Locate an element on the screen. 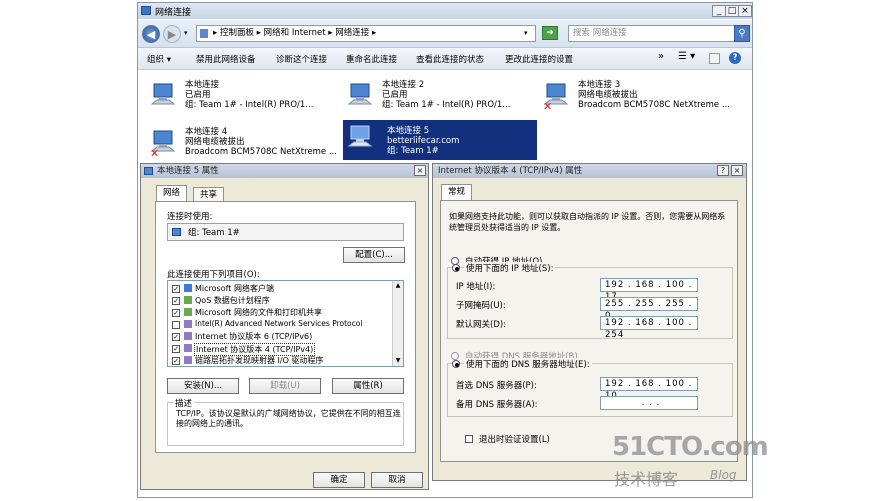 This screenshot has height=501, width=893. address-input: ▸ 控制面板 ▸ 网络和 Internet ▸ 网络连接 ▸ is located at coordinates (366, 33).